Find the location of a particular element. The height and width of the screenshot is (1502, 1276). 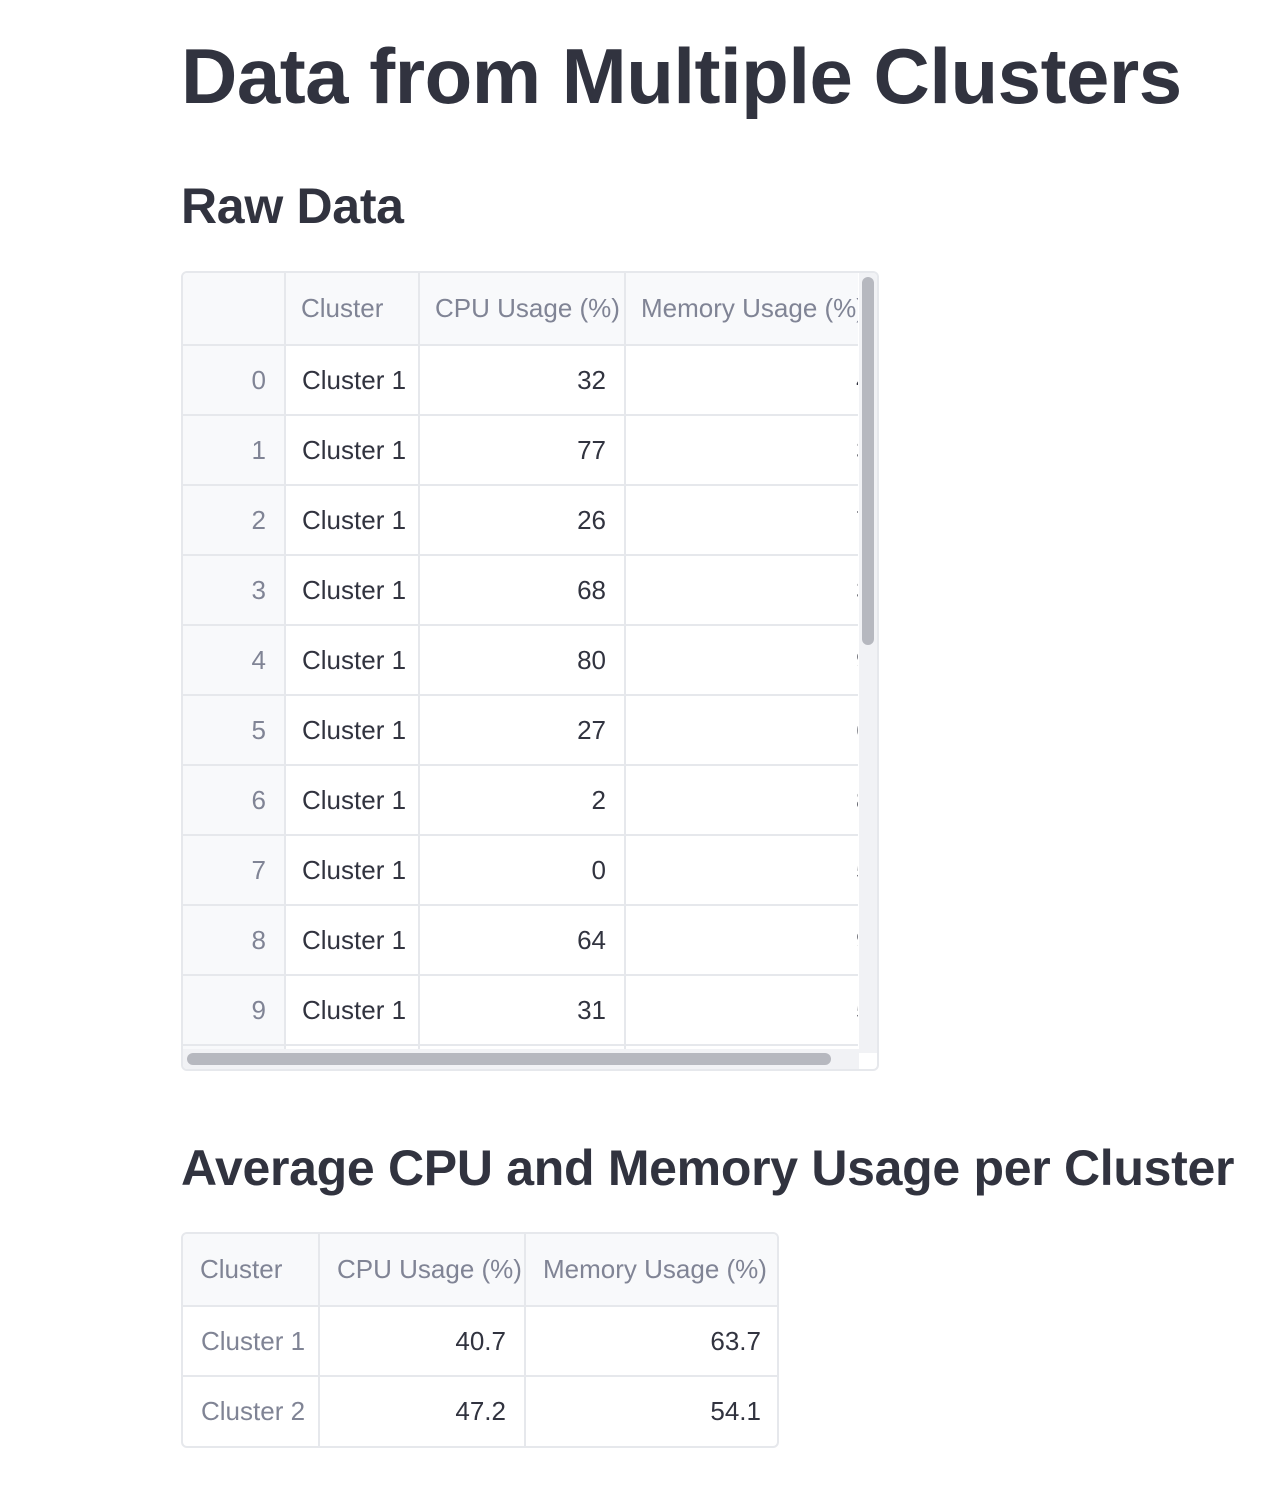

cpu-usage-cell: 32 is located at coordinates (522, 380).